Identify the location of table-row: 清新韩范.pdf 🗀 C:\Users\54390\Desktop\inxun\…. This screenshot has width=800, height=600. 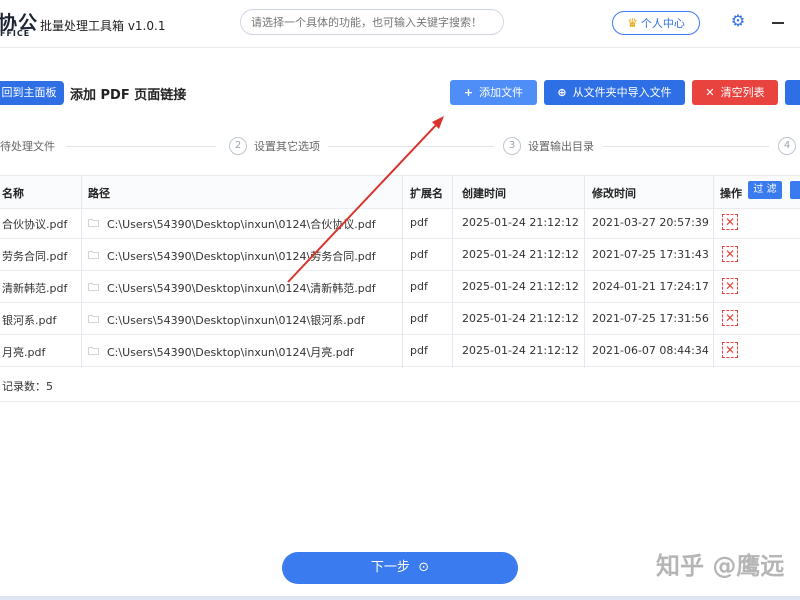
(400, 287).